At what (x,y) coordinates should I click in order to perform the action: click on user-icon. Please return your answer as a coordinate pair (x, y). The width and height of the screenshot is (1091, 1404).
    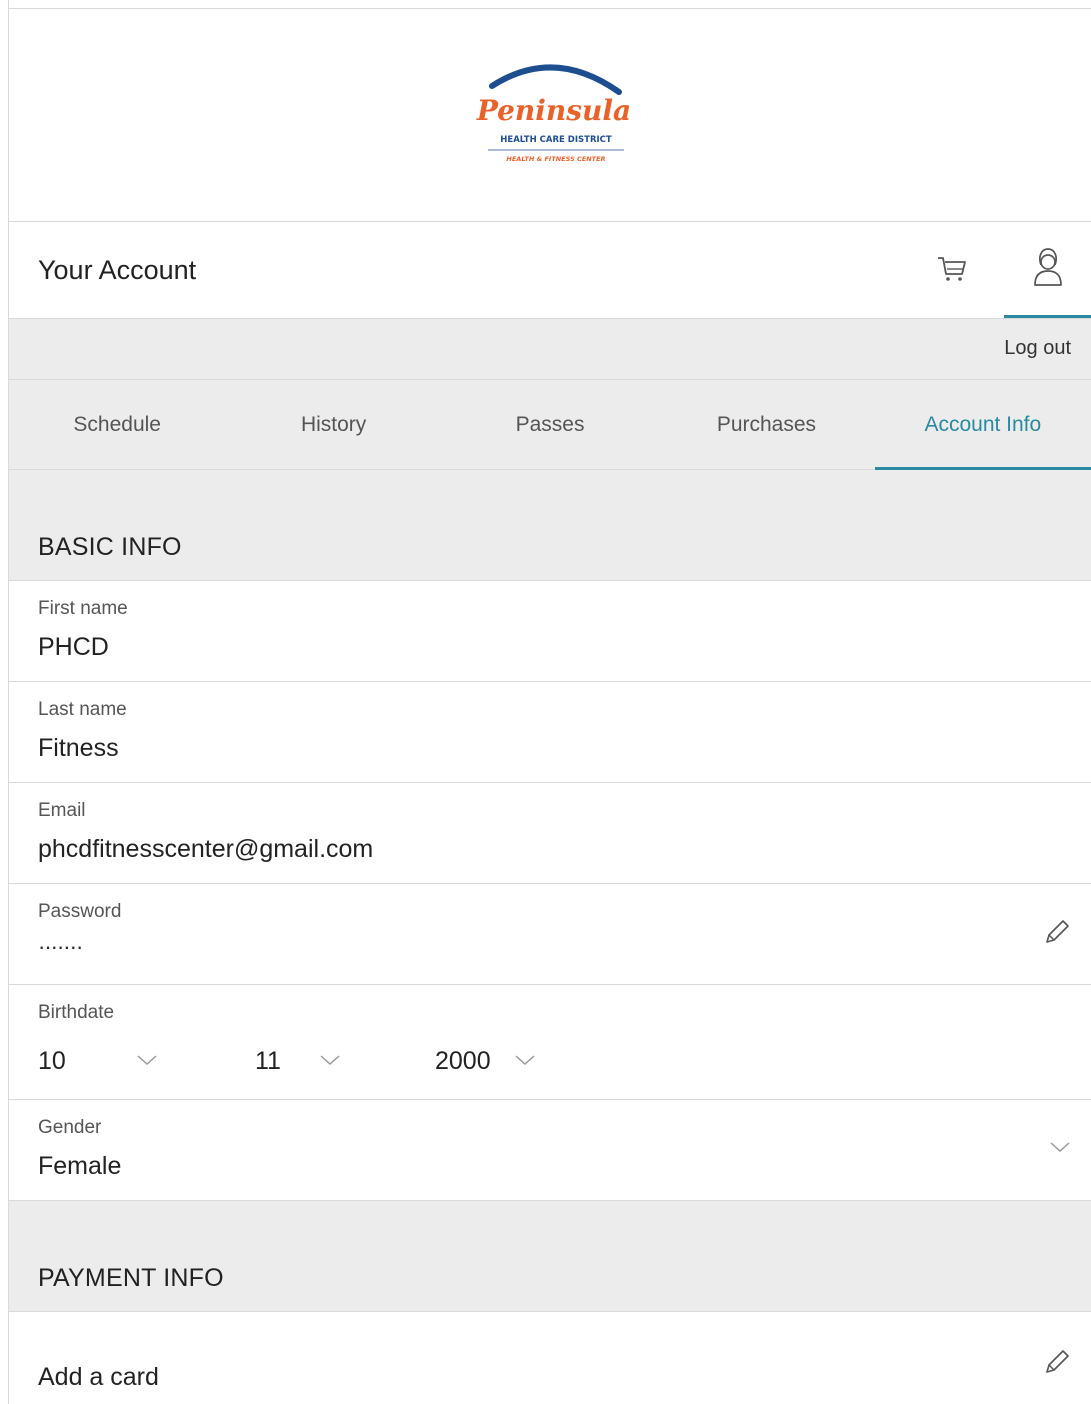
    Looking at the image, I should click on (1048, 267).